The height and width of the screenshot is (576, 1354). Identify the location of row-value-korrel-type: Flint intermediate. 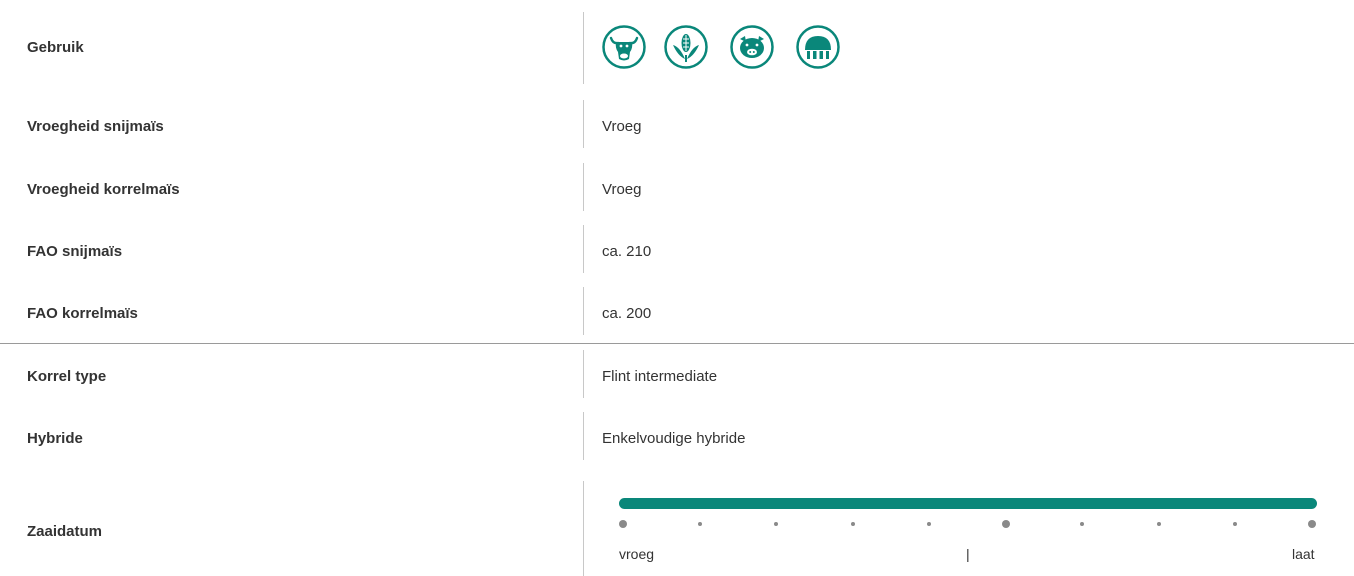
(660, 376).